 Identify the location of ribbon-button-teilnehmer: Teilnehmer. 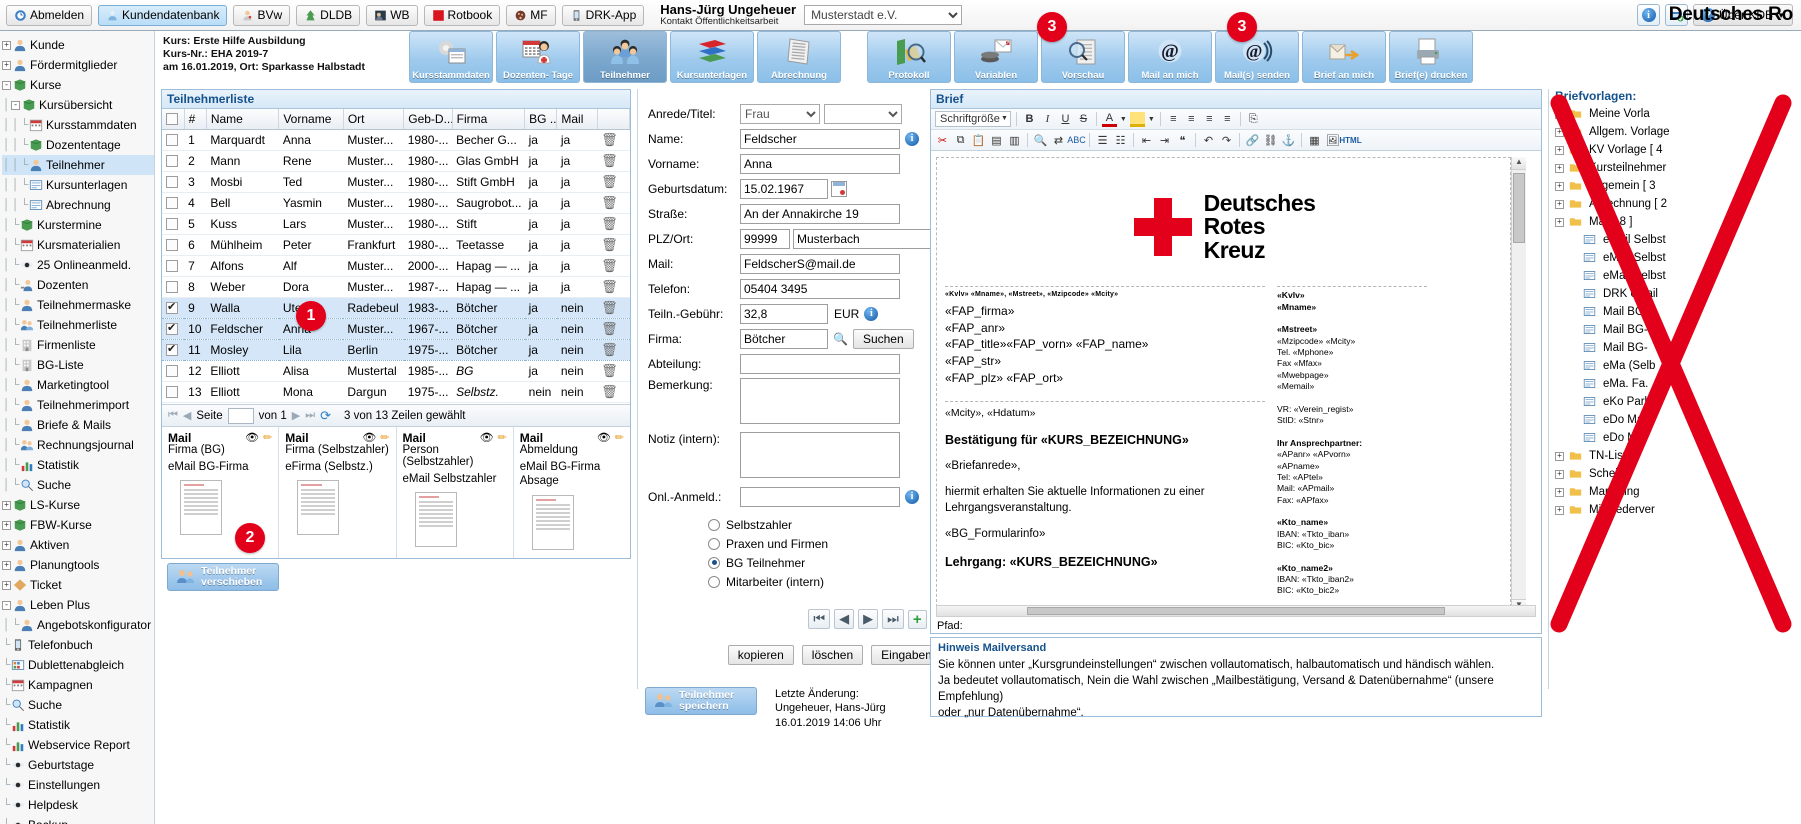
(625, 57).